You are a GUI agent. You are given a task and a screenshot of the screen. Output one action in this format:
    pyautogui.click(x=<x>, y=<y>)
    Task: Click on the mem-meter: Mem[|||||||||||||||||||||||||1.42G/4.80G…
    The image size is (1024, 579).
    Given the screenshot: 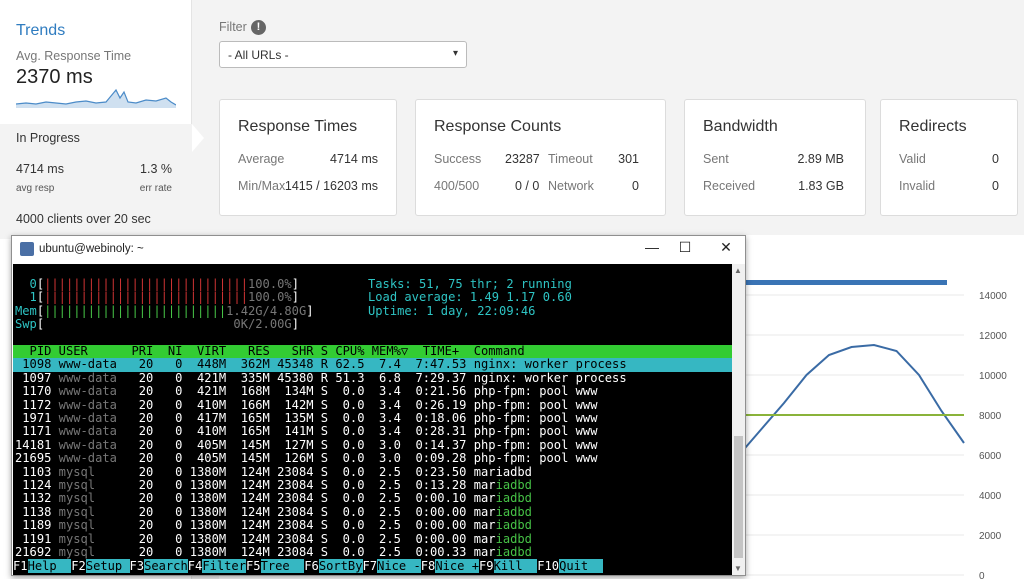 What is the action you would take?
    pyautogui.click(x=164, y=310)
    